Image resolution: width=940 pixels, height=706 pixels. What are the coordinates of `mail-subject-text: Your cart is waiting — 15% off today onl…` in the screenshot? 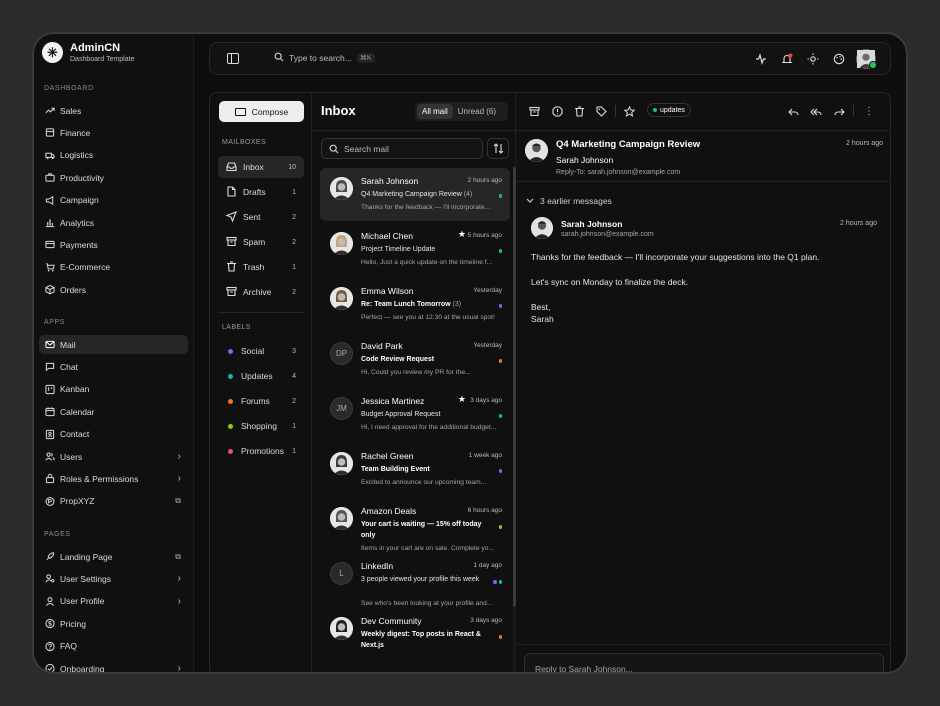 It's located at (421, 530).